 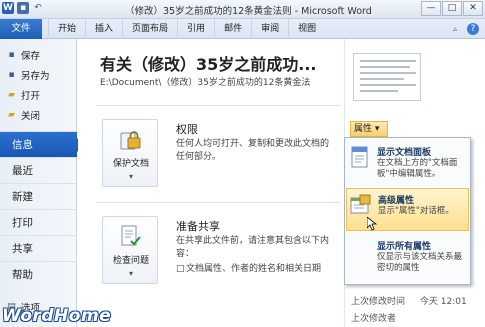 What do you see at coordinates (130, 261) in the screenshot?
I see `check-issues-label: 检查问题` at bounding box center [130, 261].